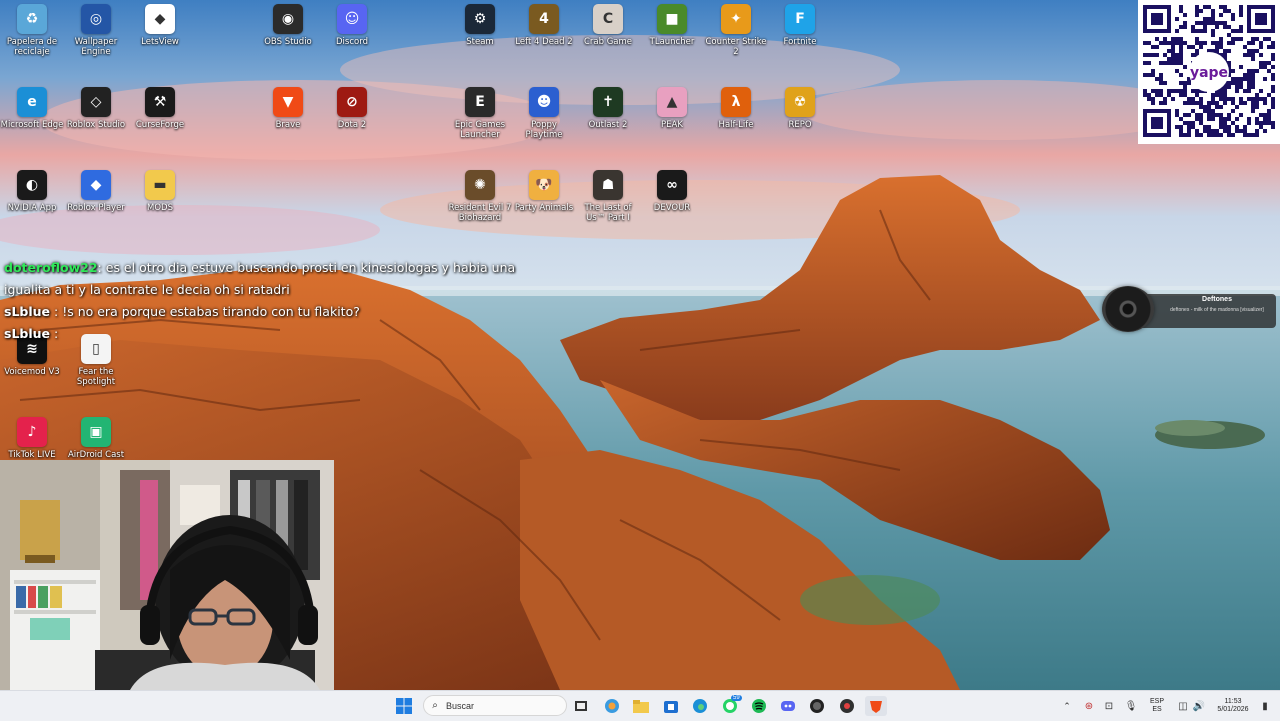  I want to click on desktop-icon: ▬ MODS, so click(160, 191).